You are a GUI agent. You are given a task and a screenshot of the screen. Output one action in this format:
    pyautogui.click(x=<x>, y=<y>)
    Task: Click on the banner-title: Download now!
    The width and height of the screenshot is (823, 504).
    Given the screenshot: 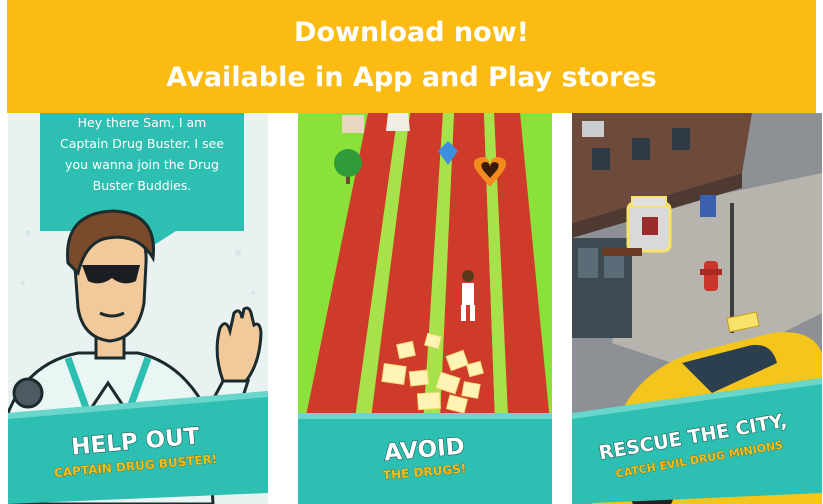 What is the action you would take?
    pyautogui.click(x=411, y=32)
    